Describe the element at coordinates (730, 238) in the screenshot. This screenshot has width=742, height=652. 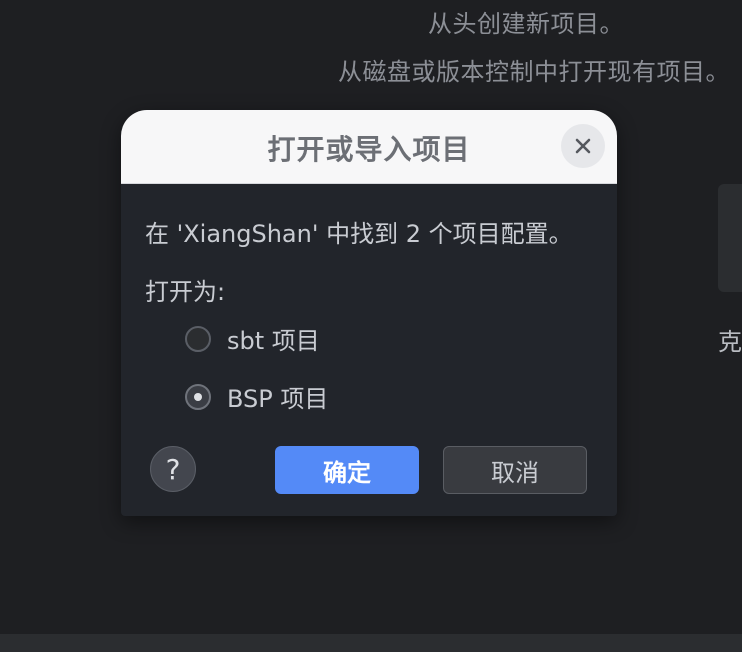
I see `background-card` at that location.